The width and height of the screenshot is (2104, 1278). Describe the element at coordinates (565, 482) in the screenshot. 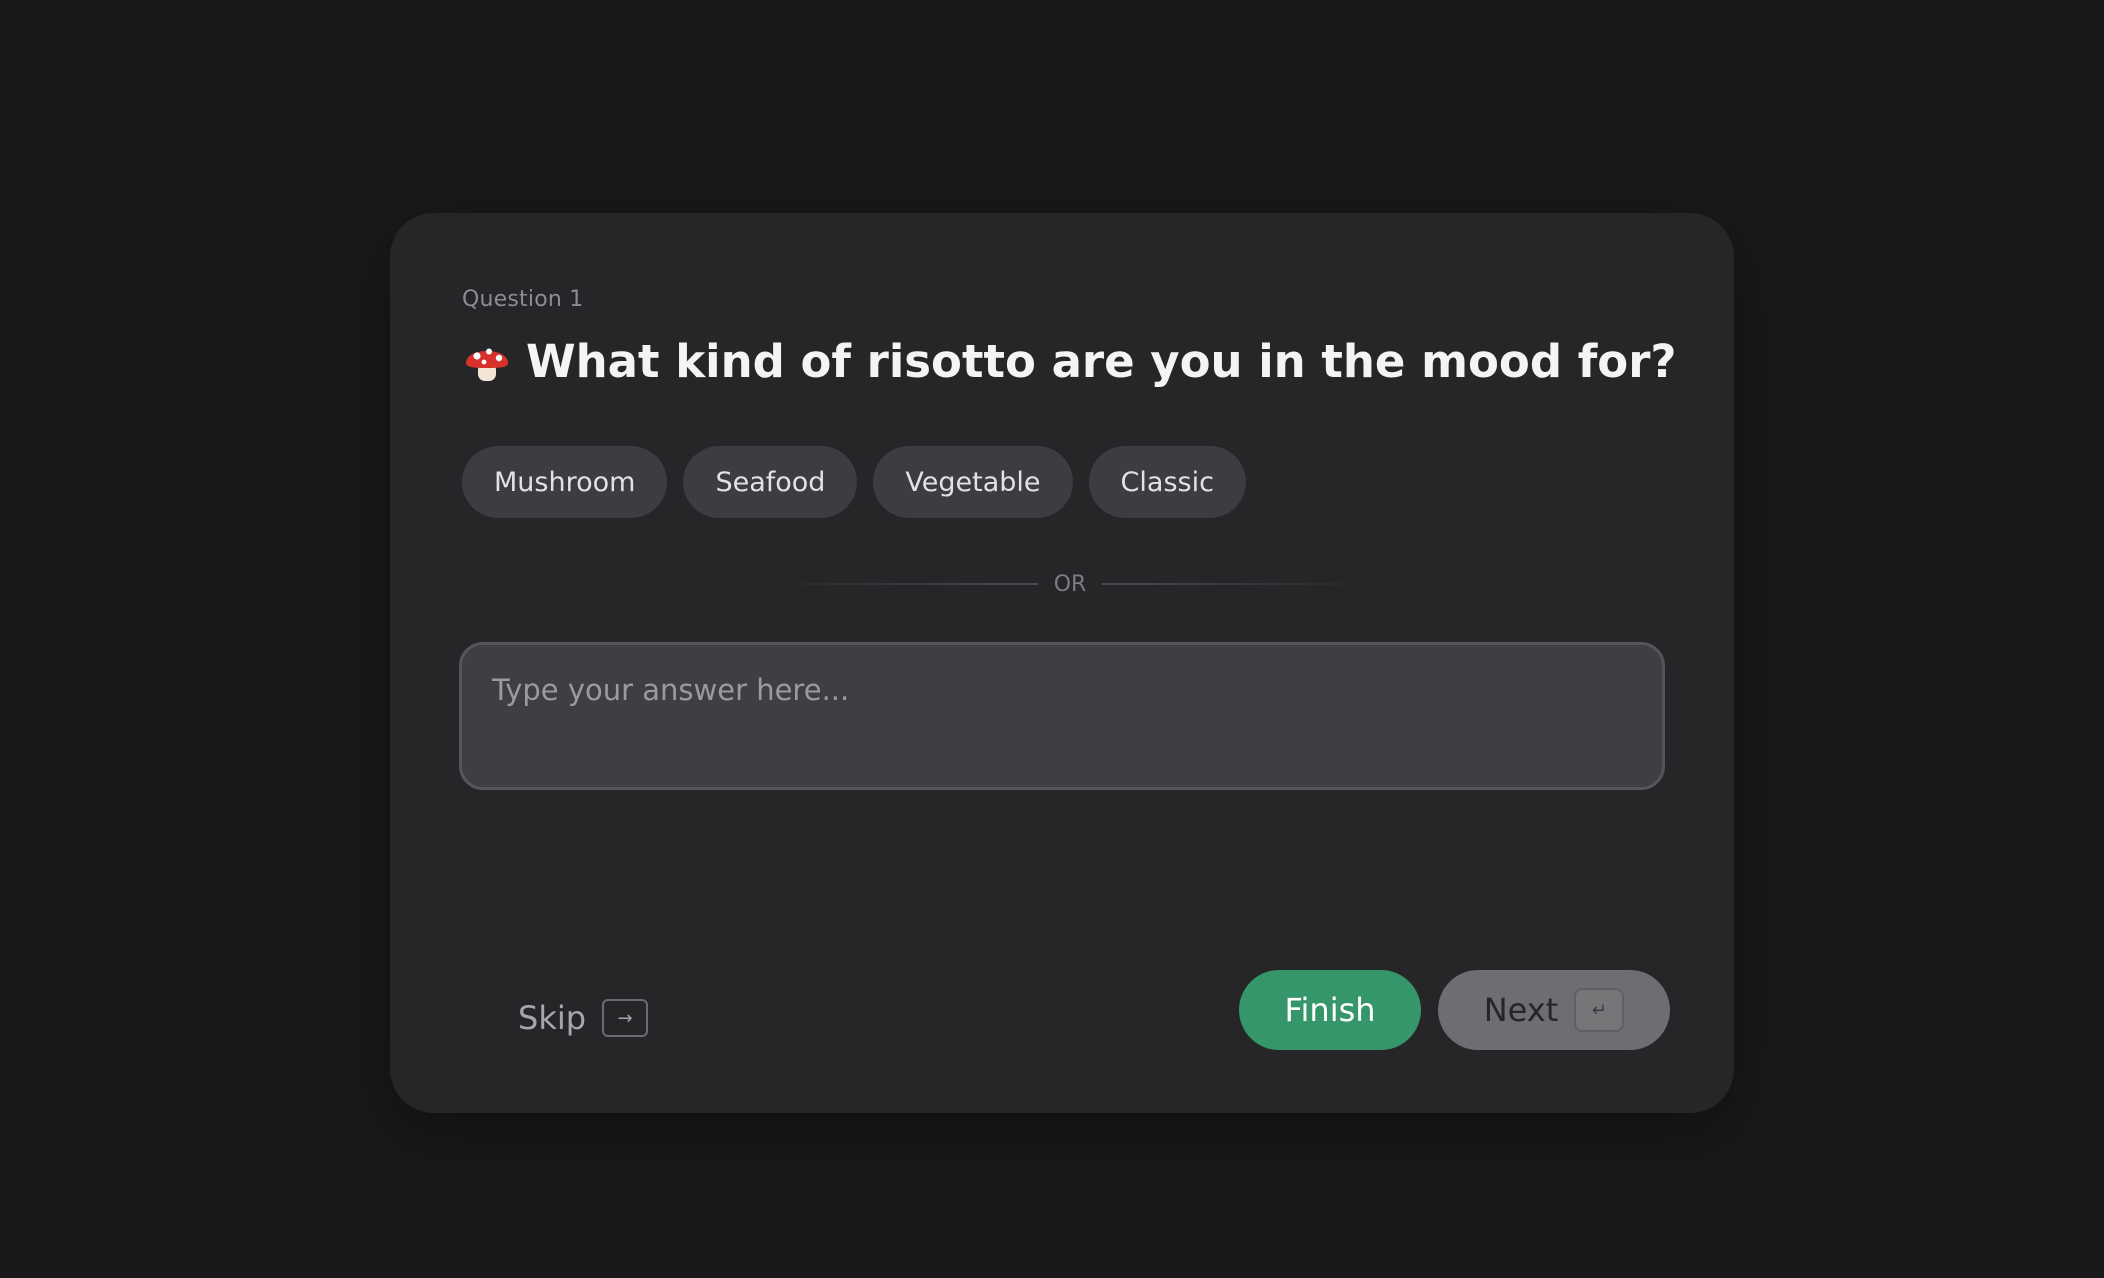

I see `option-mushroom: Mushroom` at that location.